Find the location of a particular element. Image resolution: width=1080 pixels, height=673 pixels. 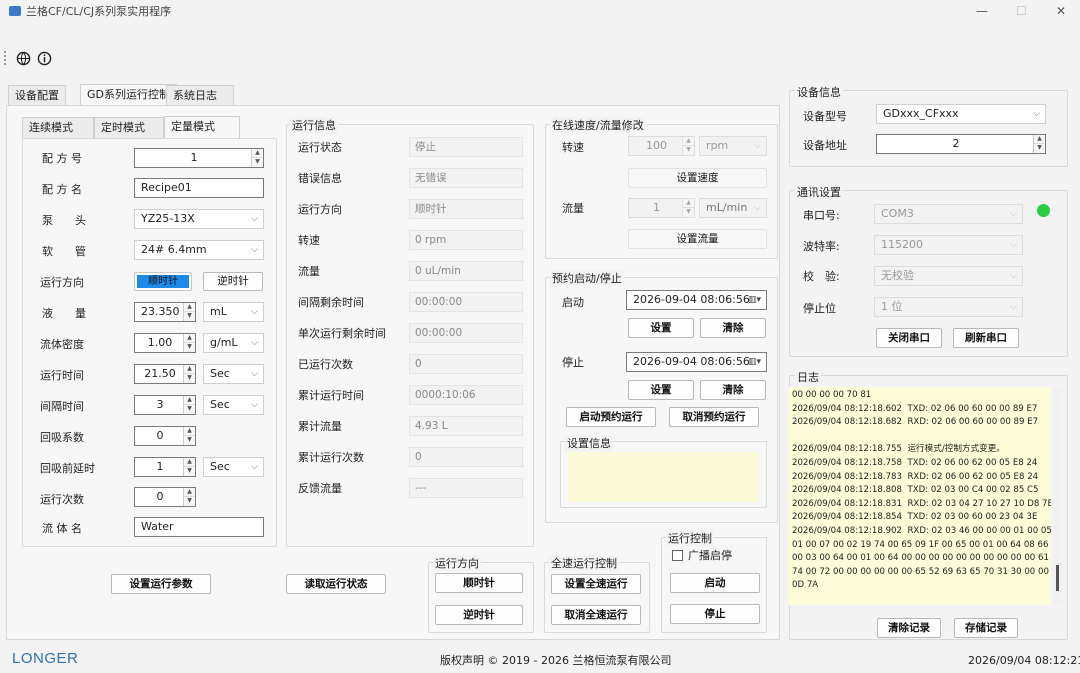

set-params-button: 设置运行参数 is located at coordinates (161, 584).